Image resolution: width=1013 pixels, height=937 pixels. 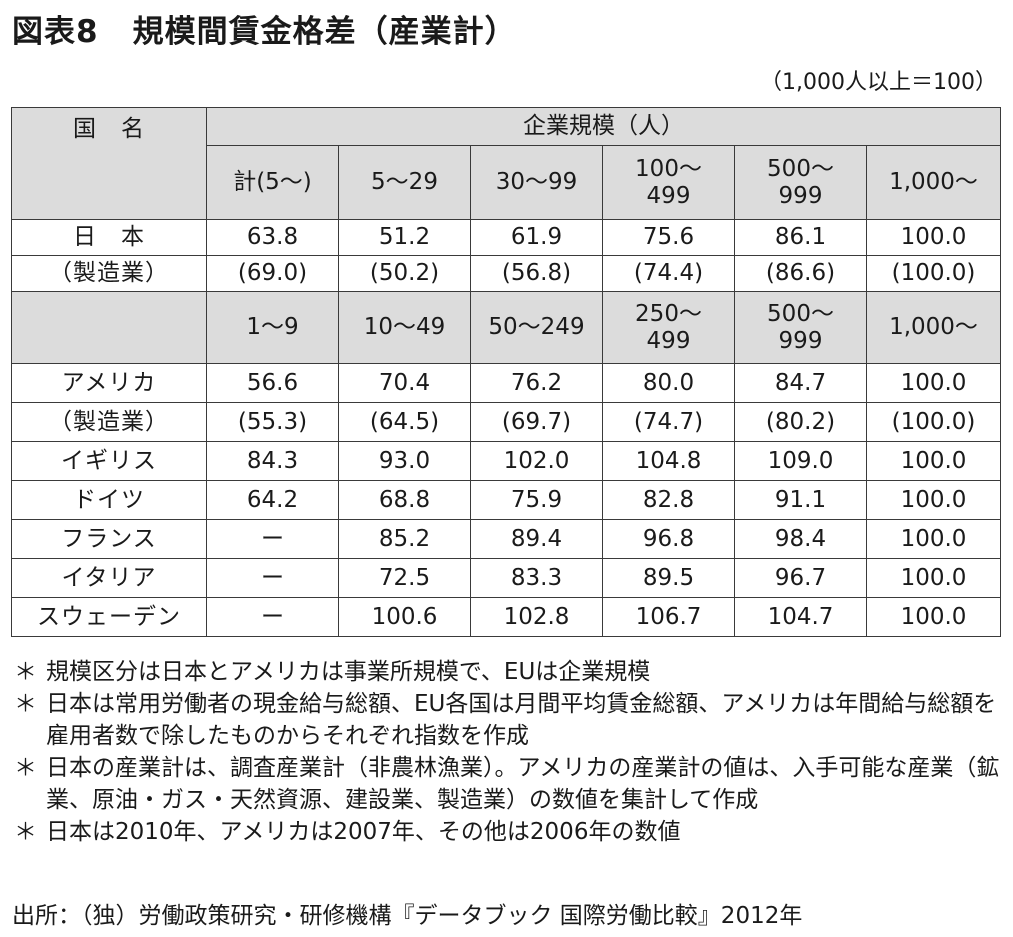 What do you see at coordinates (404, 237) in the screenshot?
I see `data-cell: 51.2` at bounding box center [404, 237].